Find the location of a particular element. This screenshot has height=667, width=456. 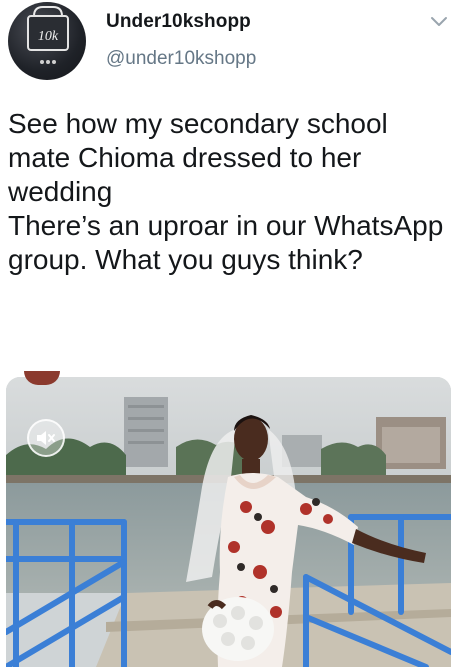

author-display-name: Under10kshopp is located at coordinates (178, 22).